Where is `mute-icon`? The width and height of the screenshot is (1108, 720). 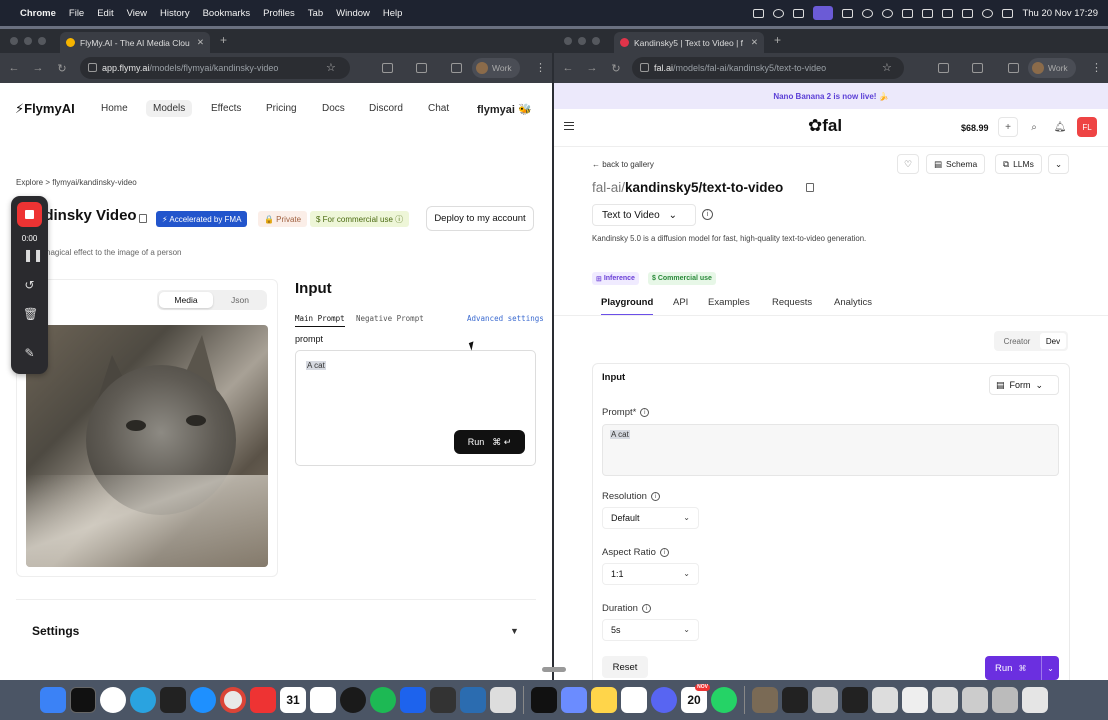
mute-icon is located at coordinates (928, 13).